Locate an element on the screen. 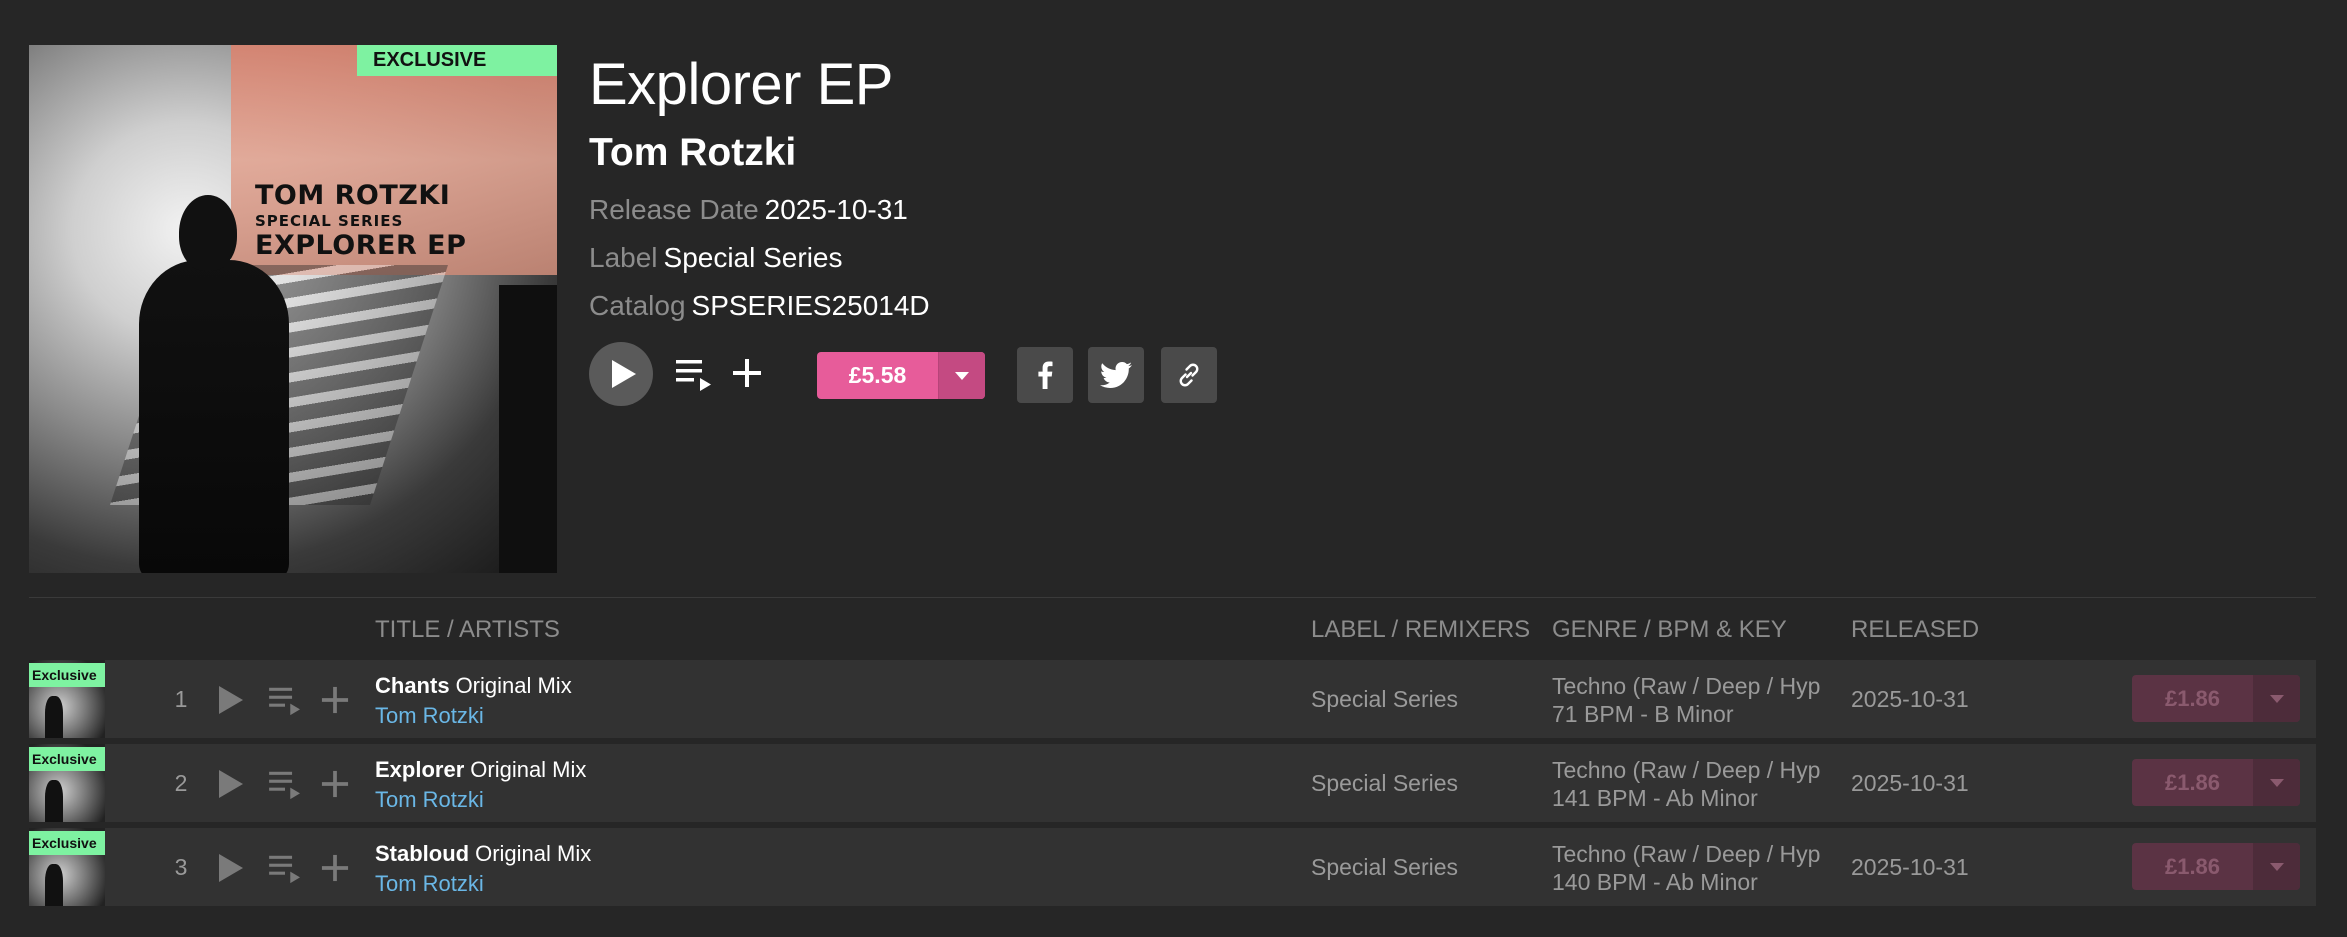 The height and width of the screenshot is (937, 2347). track-name: Stabloud is located at coordinates (422, 853).